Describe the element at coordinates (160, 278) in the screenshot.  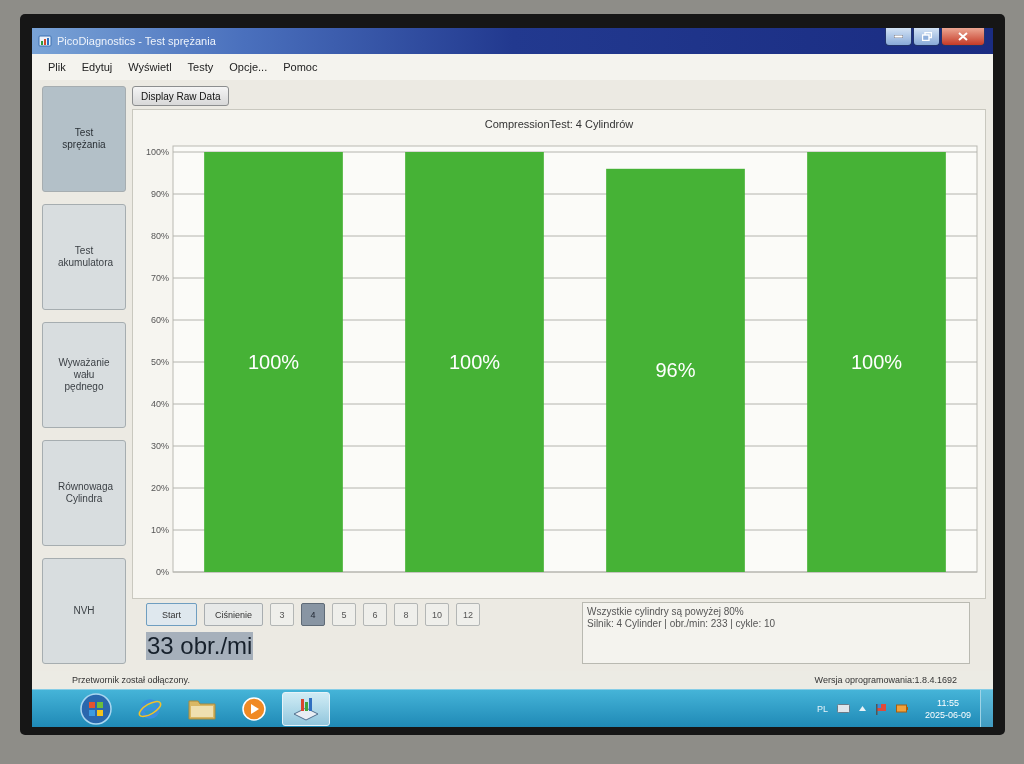
I see `axis-label: 70%` at that location.